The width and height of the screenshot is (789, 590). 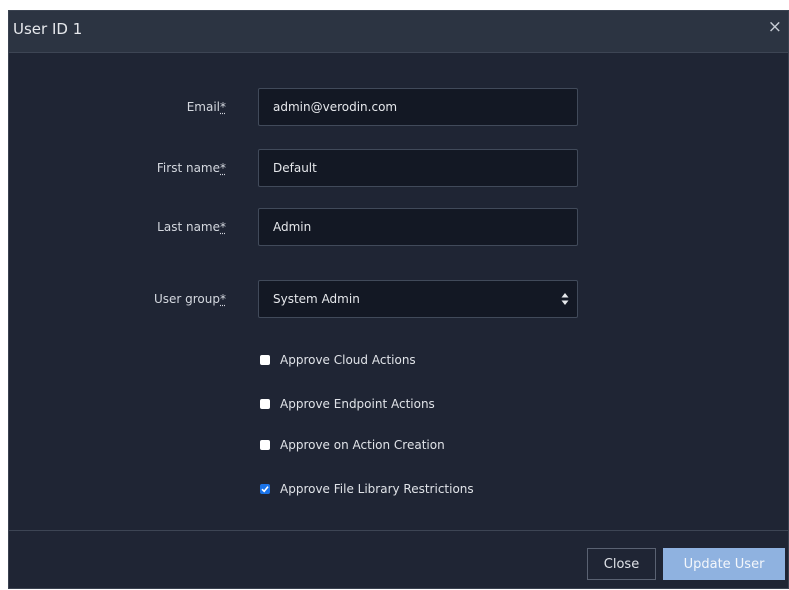 What do you see at coordinates (189, 299) in the screenshot?
I see `user-group-label: User group*` at bounding box center [189, 299].